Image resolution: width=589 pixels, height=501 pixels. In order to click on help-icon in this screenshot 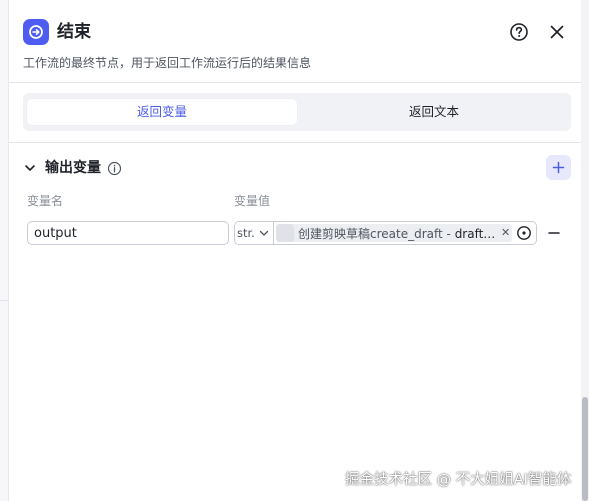, I will do `click(519, 32)`.